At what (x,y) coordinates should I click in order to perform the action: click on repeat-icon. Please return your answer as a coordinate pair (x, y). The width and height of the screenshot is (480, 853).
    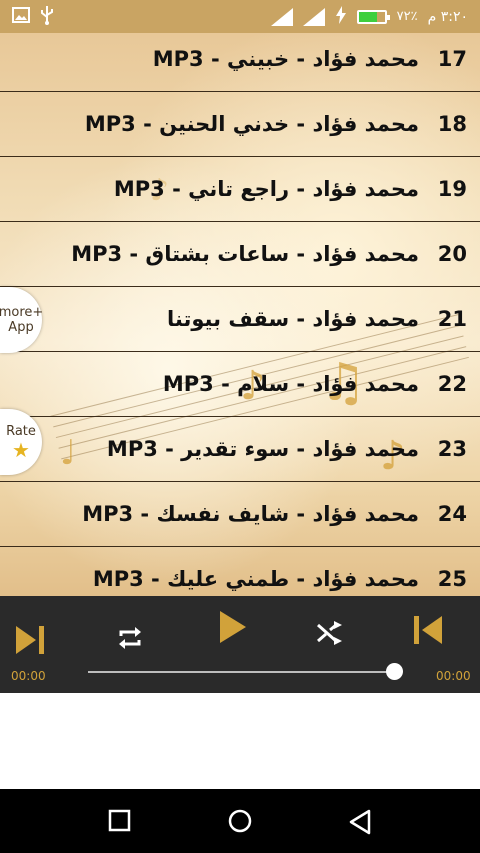
    Looking at the image, I should click on (130, 638).